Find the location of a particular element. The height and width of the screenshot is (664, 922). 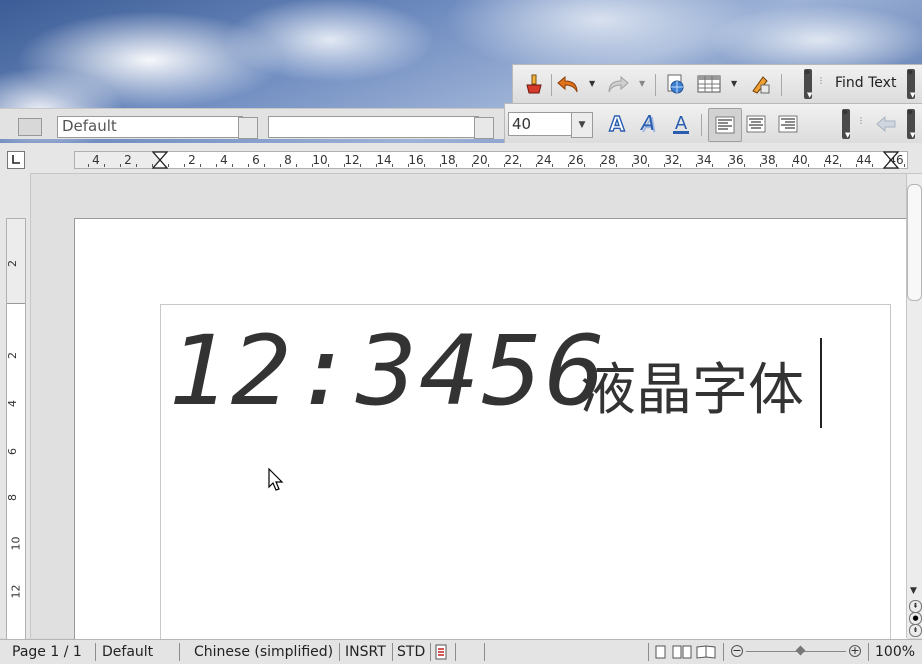

ruler-label: 36 is located at coordinates (736, 160).